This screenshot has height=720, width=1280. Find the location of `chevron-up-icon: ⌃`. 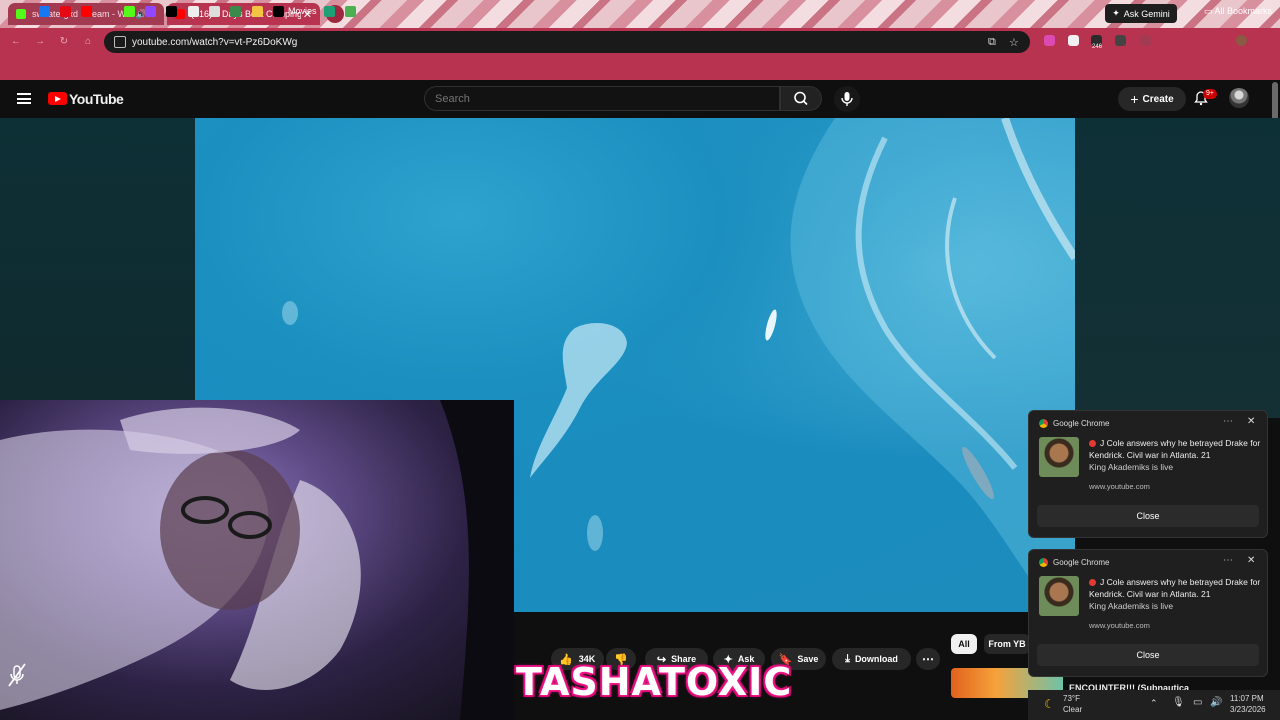

chevron-up-icon: ⌃ is located at coordinates (1154, 703).